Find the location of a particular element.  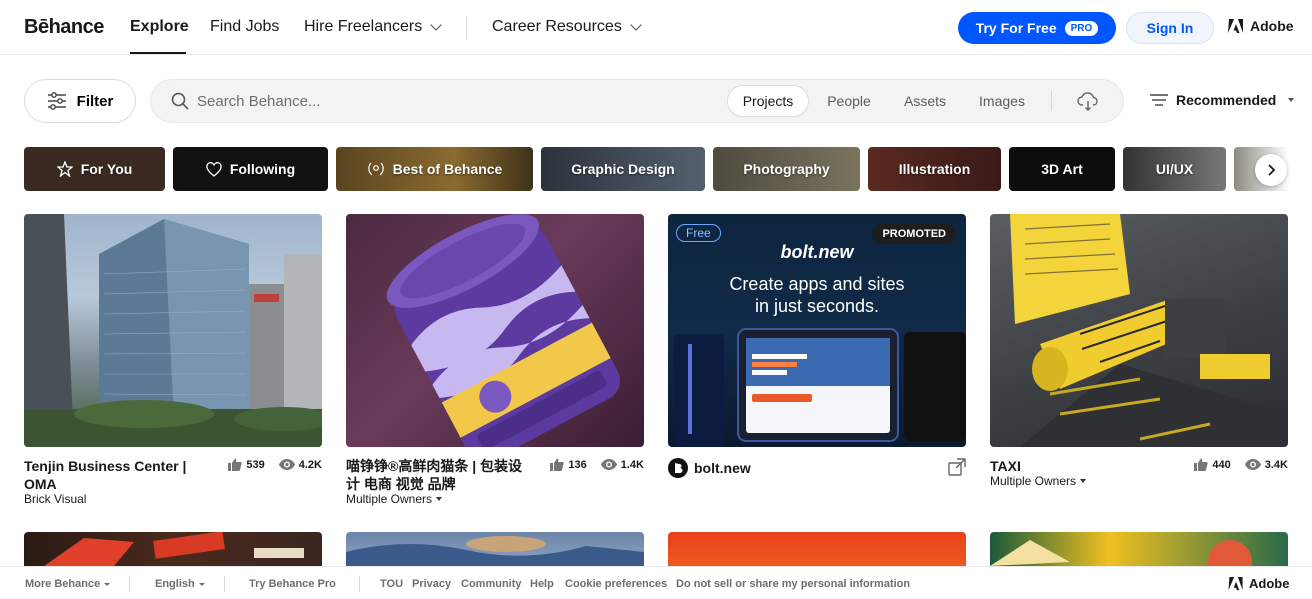

footer-language-label: English is located at coordinates (175, 584).